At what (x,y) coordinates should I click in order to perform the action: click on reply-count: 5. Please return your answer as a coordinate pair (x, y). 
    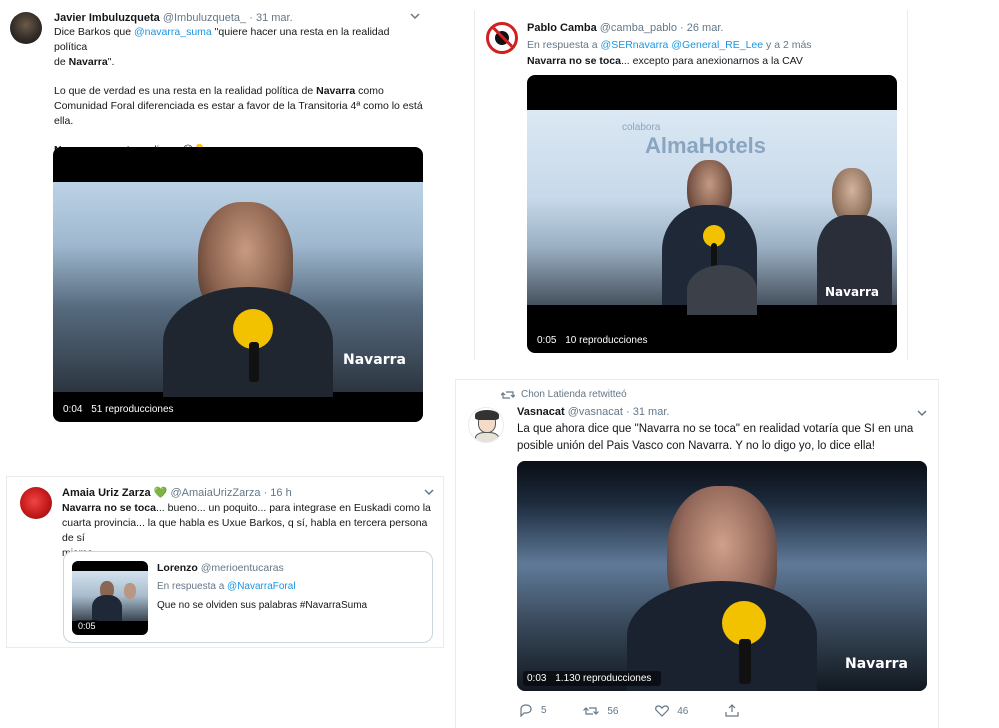
    Looking at the image, I should click on (544, 710).